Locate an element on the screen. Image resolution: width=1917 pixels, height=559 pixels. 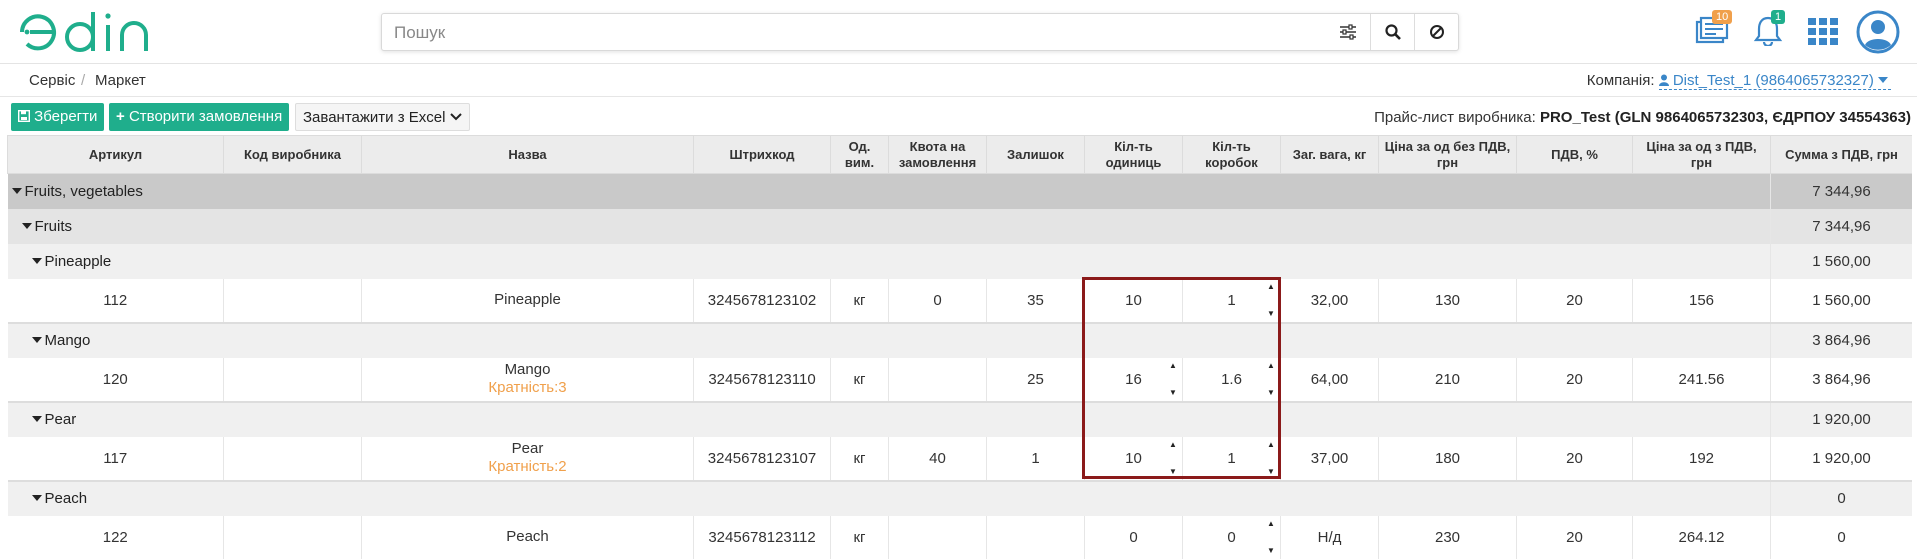
qty-units-value: 0 is located at coordinates (1133, 537).